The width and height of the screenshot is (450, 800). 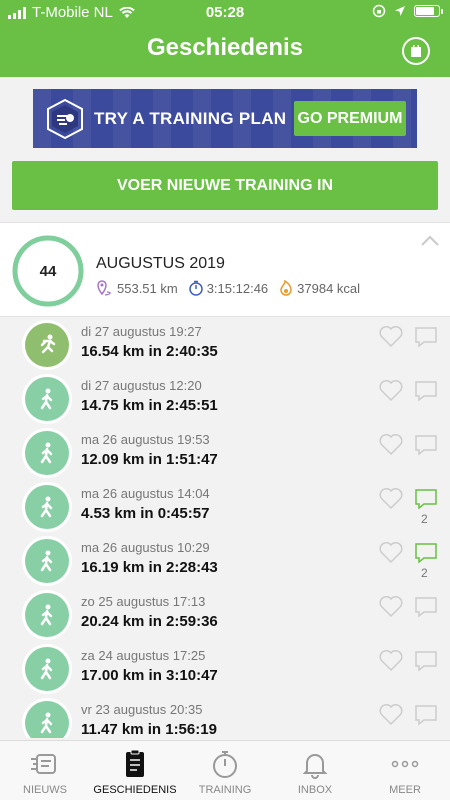 What do you see at coordinates (428, 11) in the screenshot?
I see `battery-icon` at bounding box center [428, 11].